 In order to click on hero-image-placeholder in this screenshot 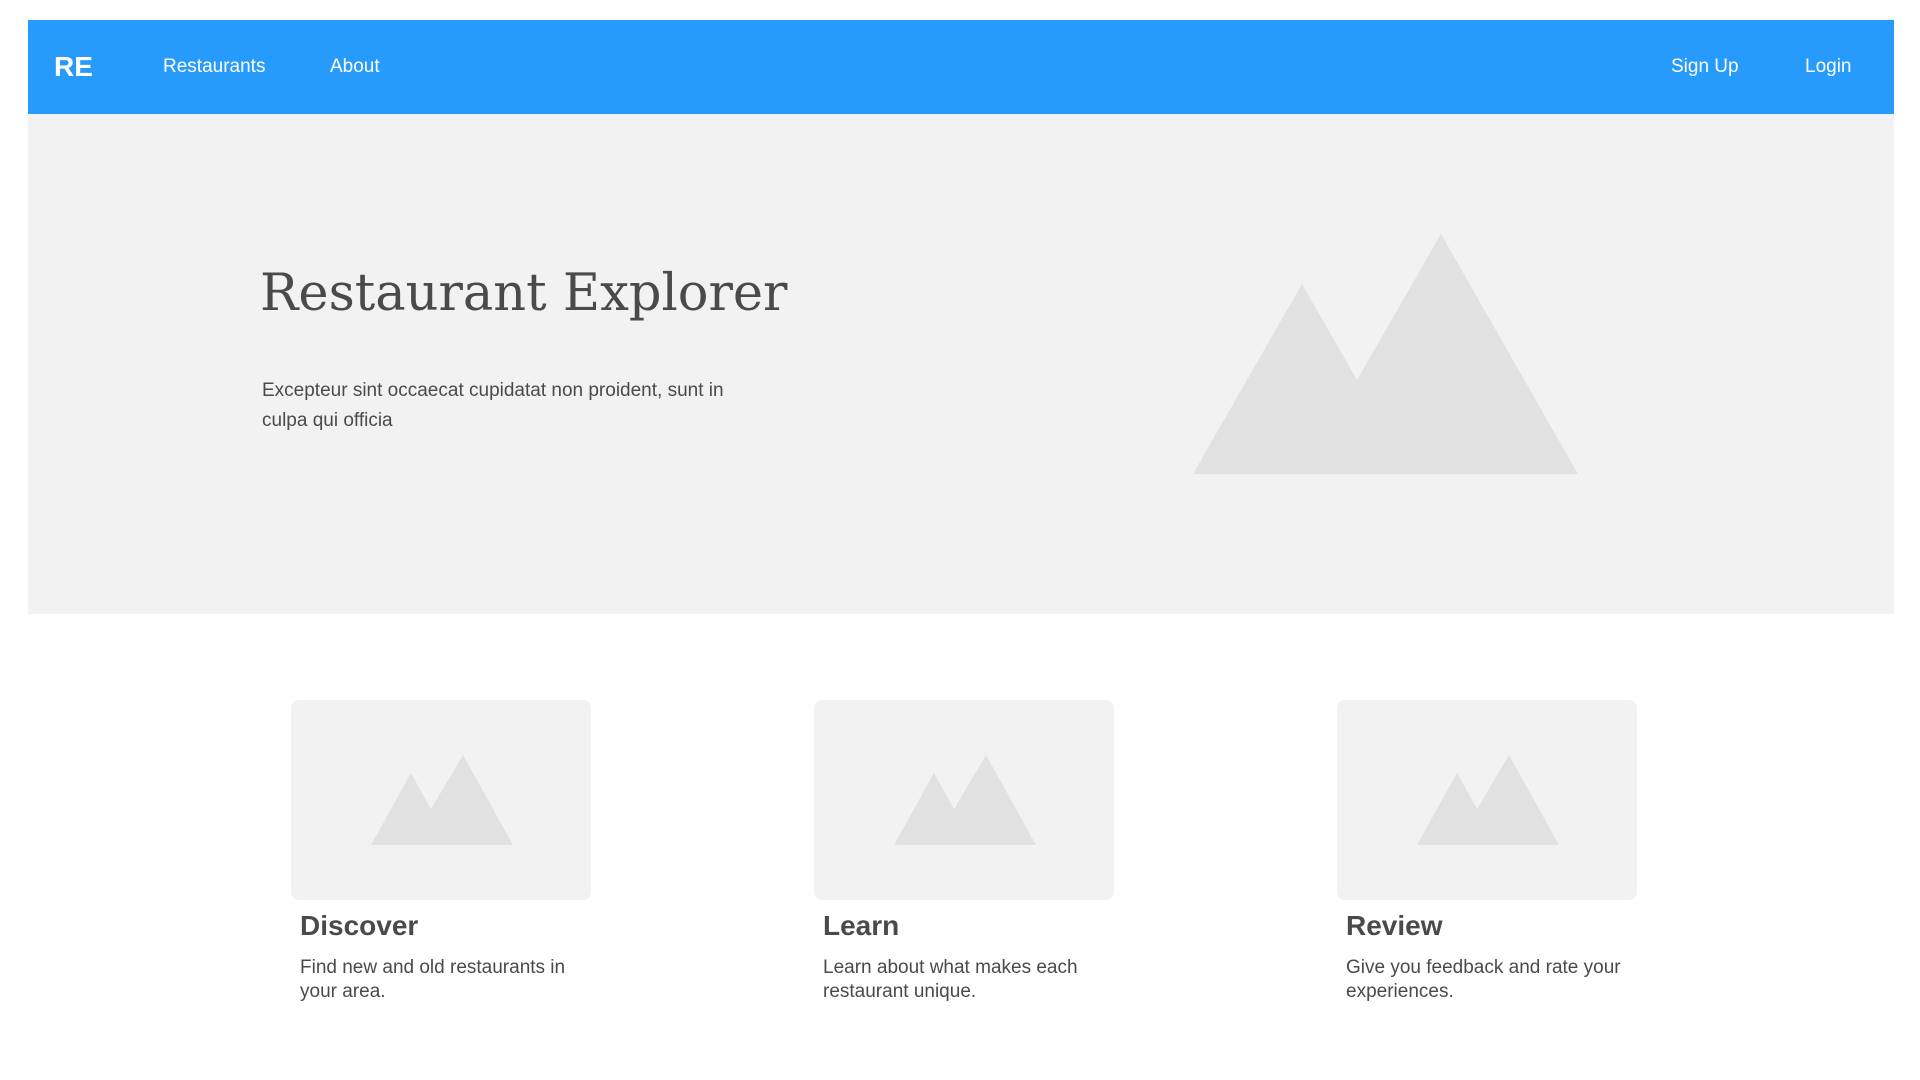, I will do `click(1388, 354)`.